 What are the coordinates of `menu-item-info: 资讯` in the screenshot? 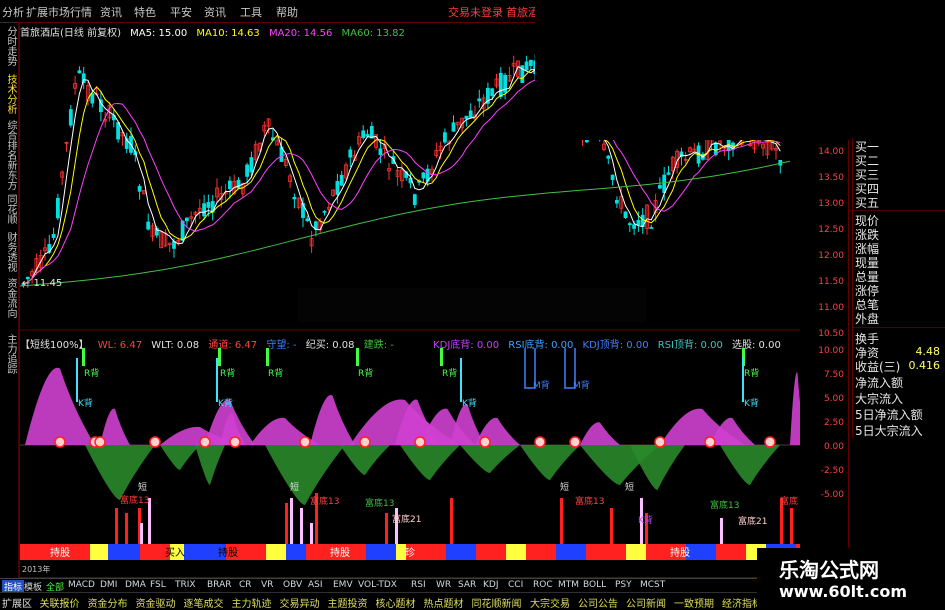 It's located at (215, 12).